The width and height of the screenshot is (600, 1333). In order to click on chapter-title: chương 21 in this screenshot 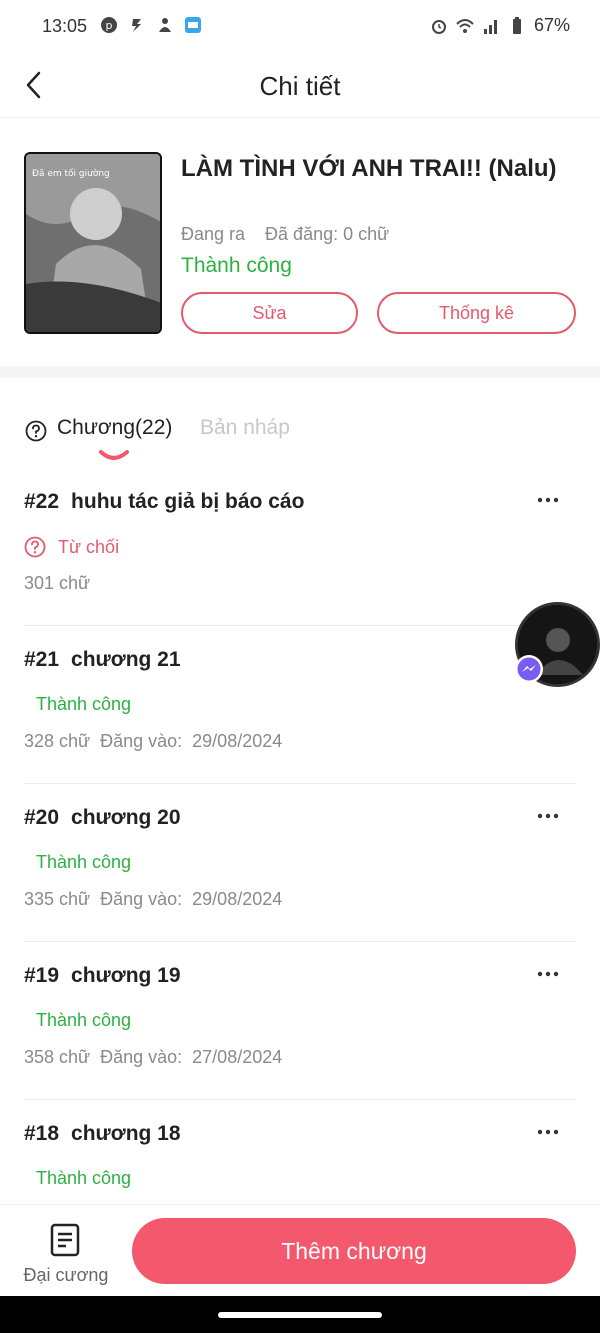, I will do `click(126, 659)`.